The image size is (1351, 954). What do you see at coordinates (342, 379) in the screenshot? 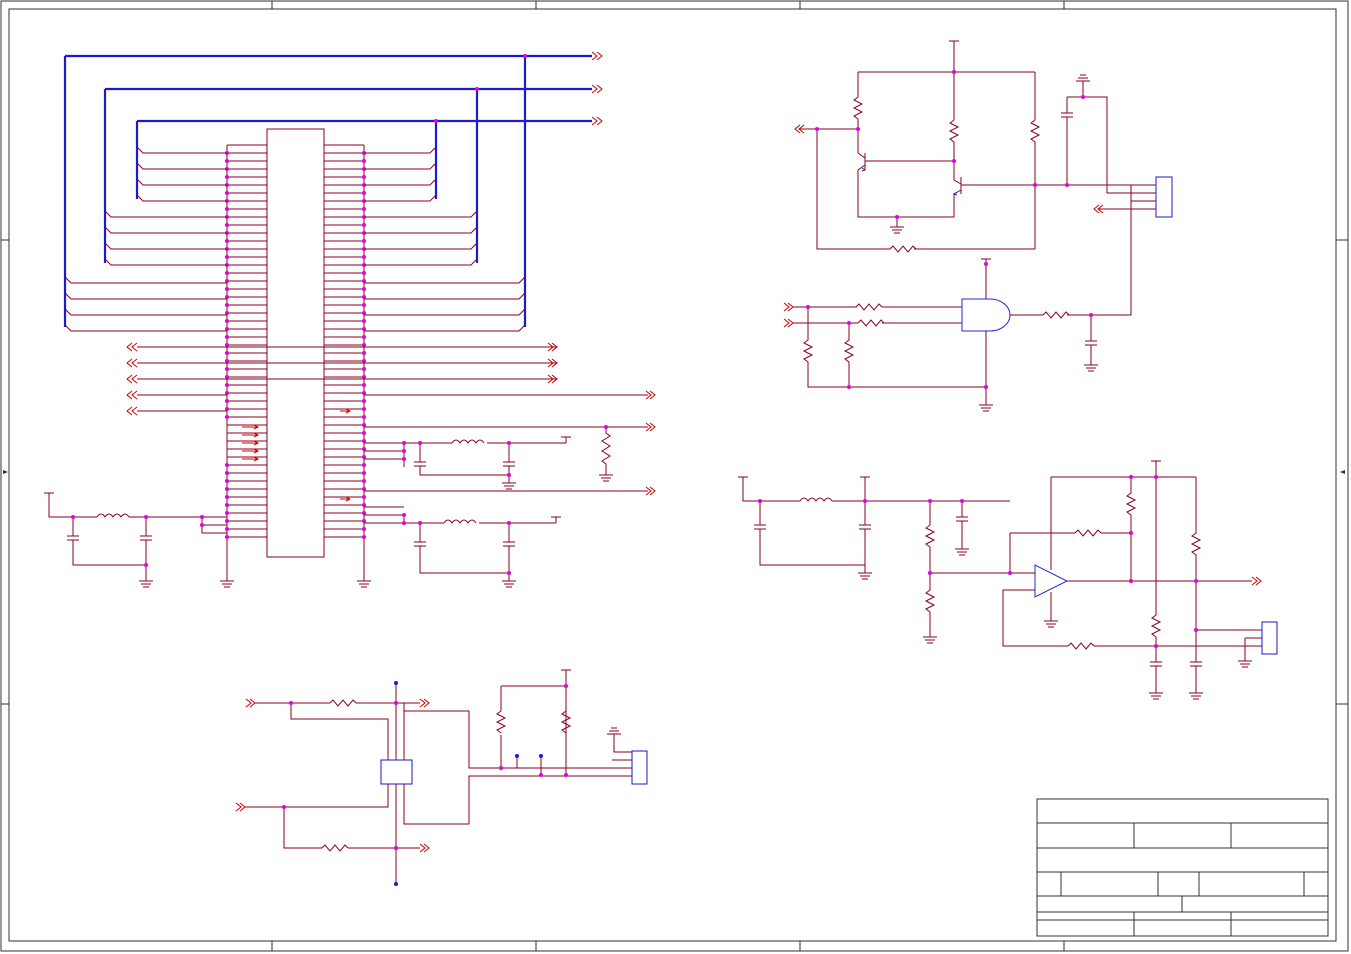
I see `left-signal-ports` at bounding box center [342, 379].